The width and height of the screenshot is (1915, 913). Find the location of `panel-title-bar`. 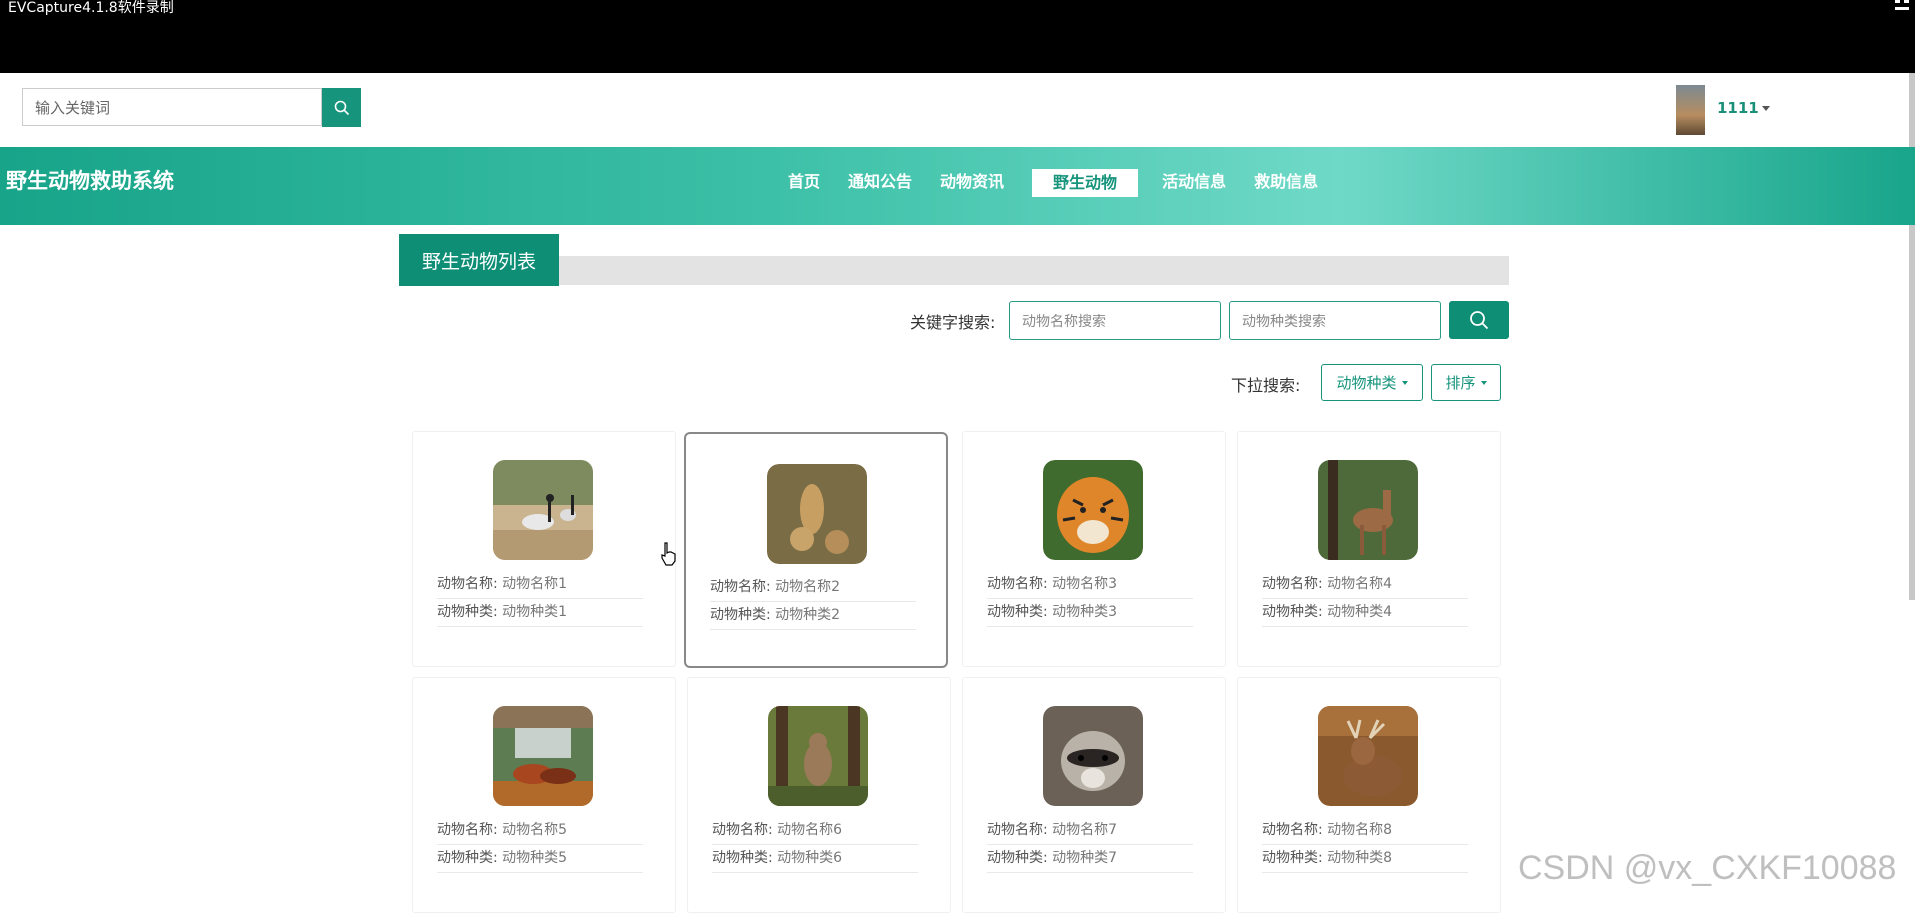

panel-title-bar is located at coordinates (1034, 270).